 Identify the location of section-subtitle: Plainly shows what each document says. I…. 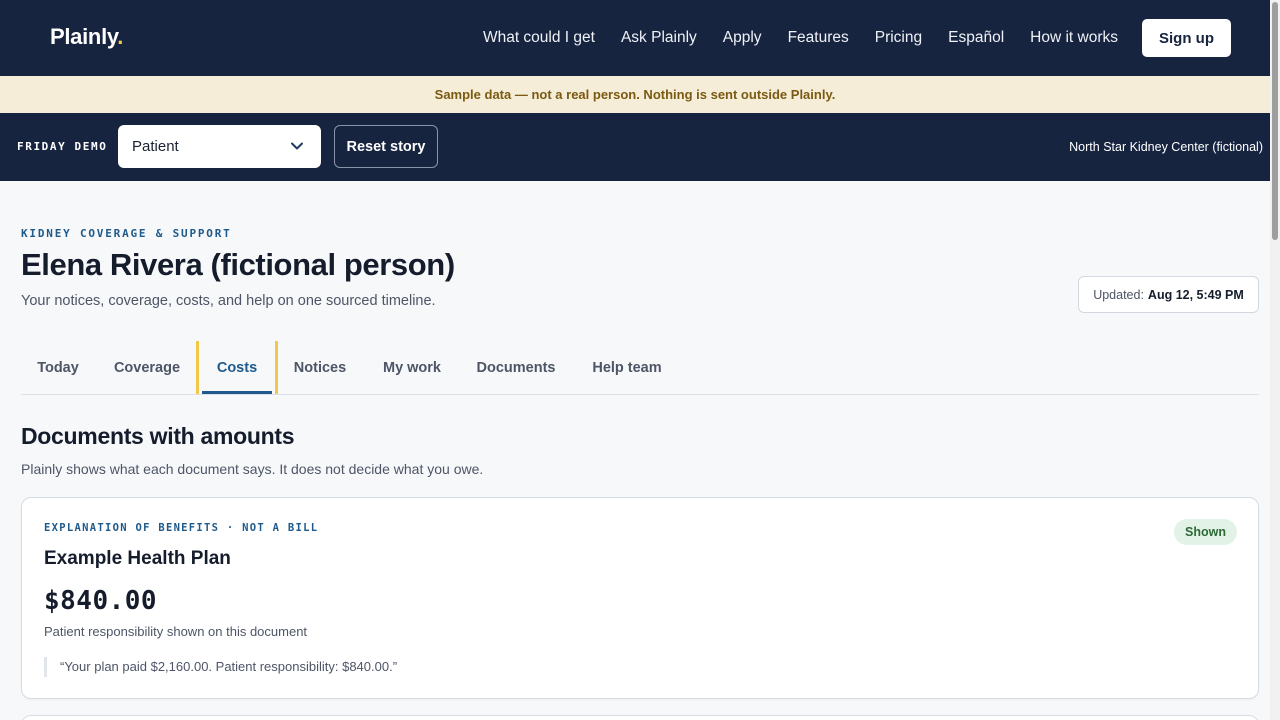
(252, 469).